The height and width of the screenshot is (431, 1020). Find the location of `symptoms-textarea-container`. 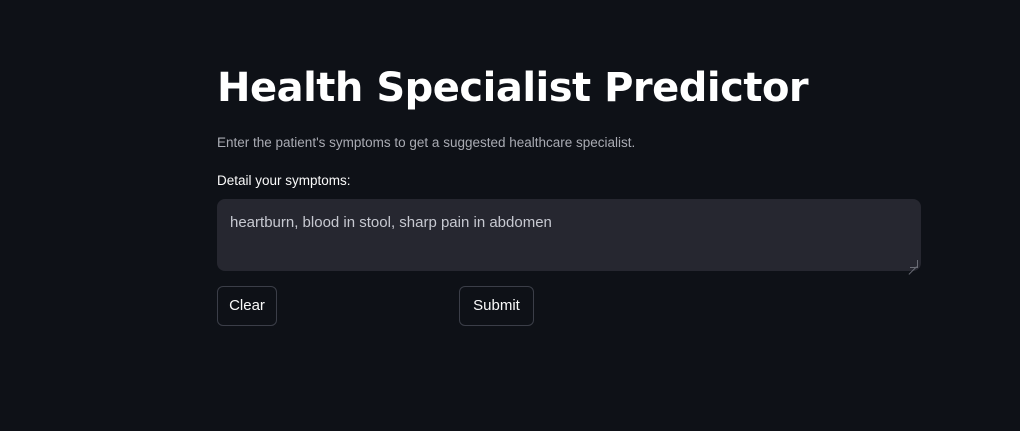

symptoms-textarea-container is located at coordinates (569, 235).